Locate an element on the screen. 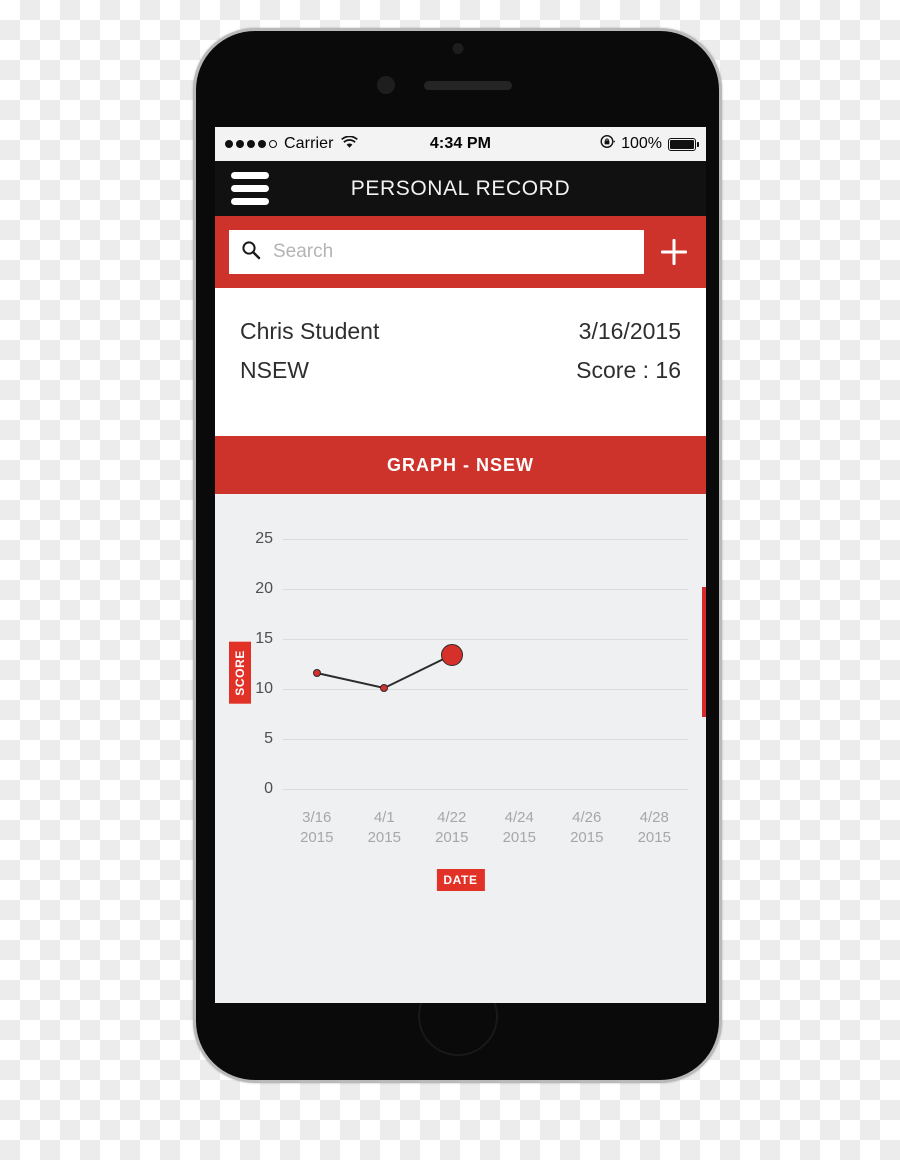  y-axis-tick: 5 is located at coordinates (268, 738).